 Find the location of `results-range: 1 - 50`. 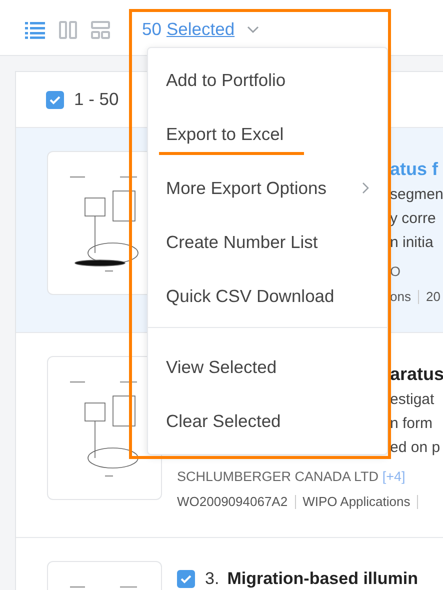

results-range: 1 - 50 is located at coordinates (96, 99).